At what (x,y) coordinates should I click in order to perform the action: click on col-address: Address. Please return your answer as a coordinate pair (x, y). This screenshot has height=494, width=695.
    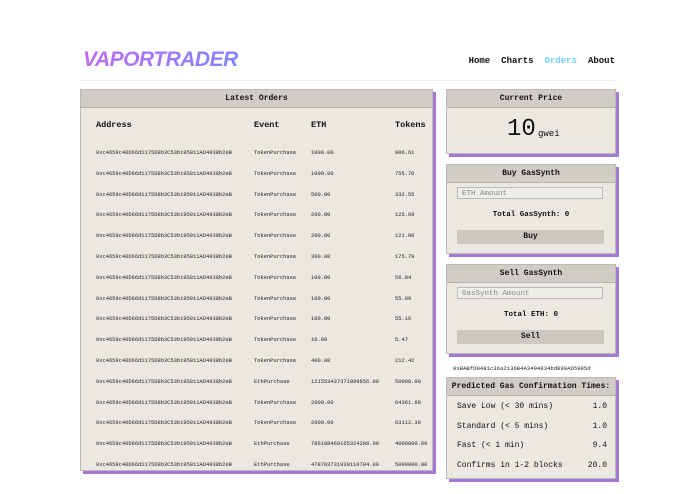
    Looking at the image, I should click on (114, 125).